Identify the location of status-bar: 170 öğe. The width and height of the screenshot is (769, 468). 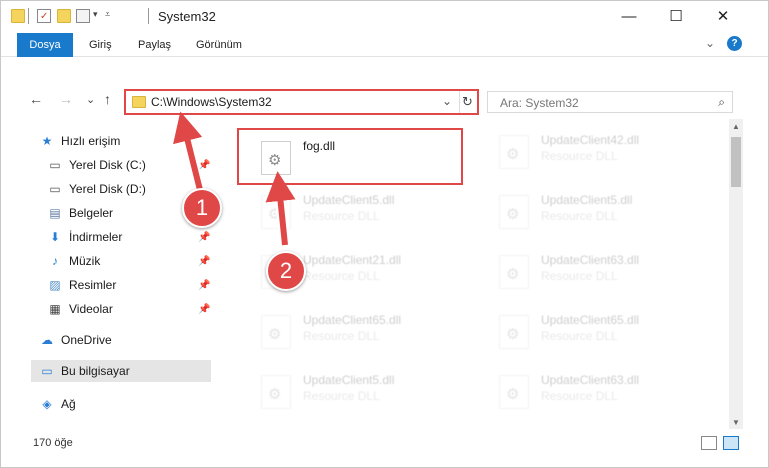
(384, 444).